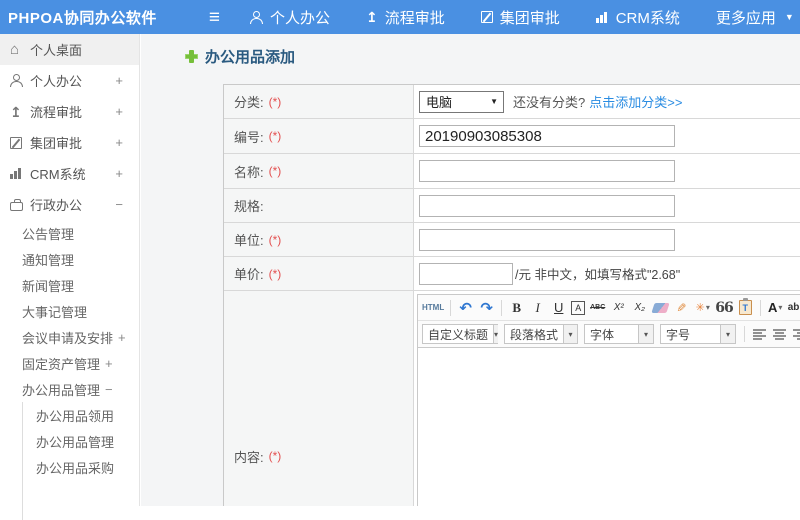  Describe the element at coordinates (558, 308) in the screenshot. I see `underline-button: U` at that location.